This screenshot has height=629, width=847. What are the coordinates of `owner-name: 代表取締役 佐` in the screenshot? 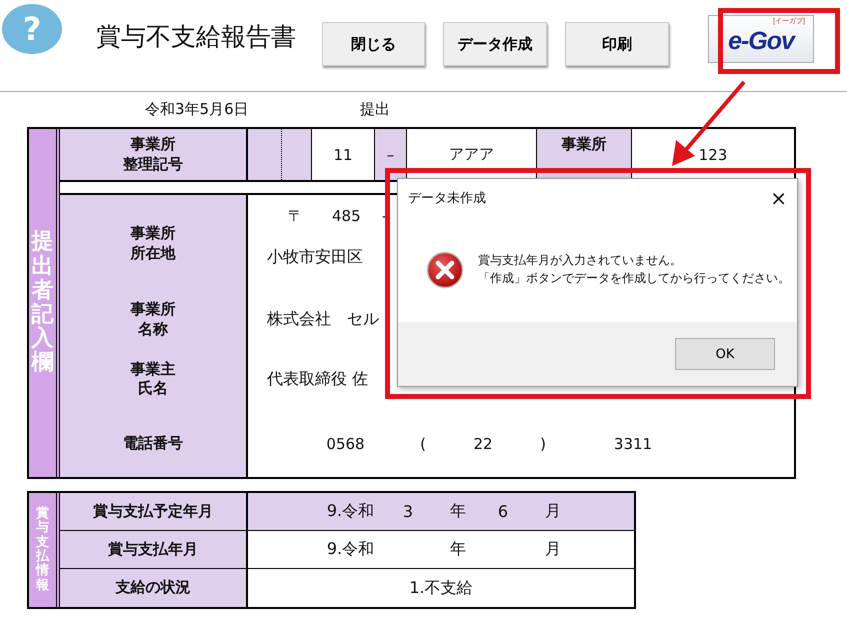 It's located at (317, 379).